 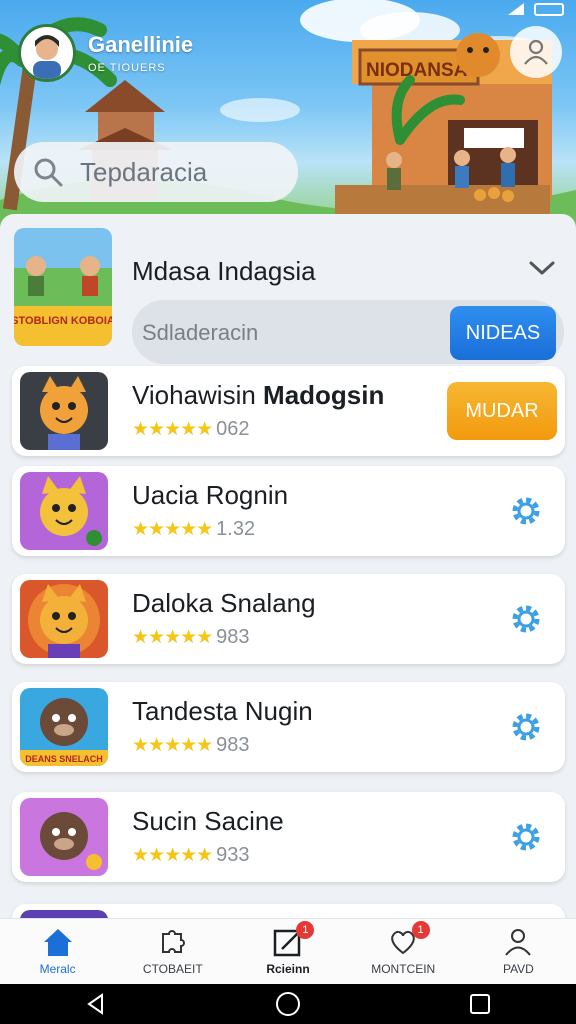 What do you see at coordinates (96, 1004) in the screenshot?
I see `back-icon` at bounding box center [96, 1004].